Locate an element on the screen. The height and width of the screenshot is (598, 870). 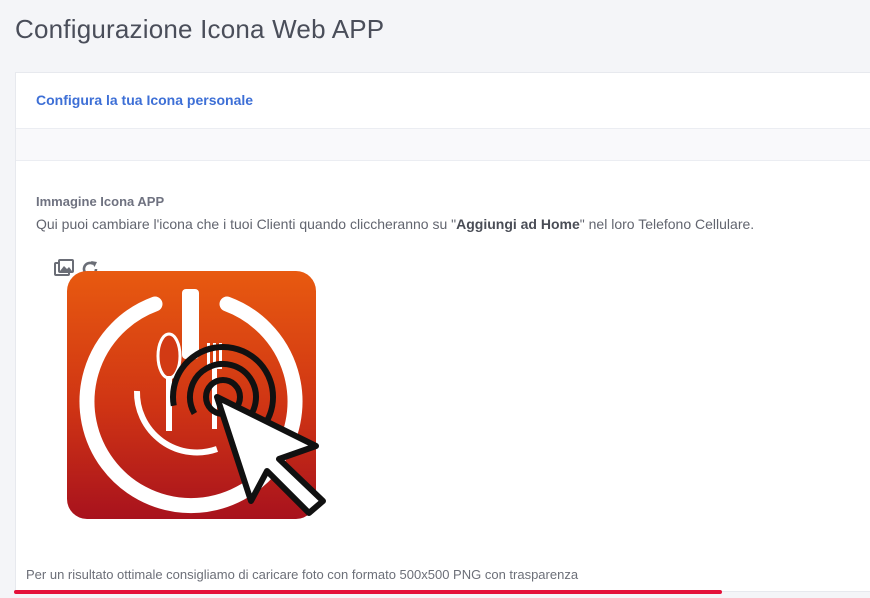
card-band is located at coordinates (443, 145).